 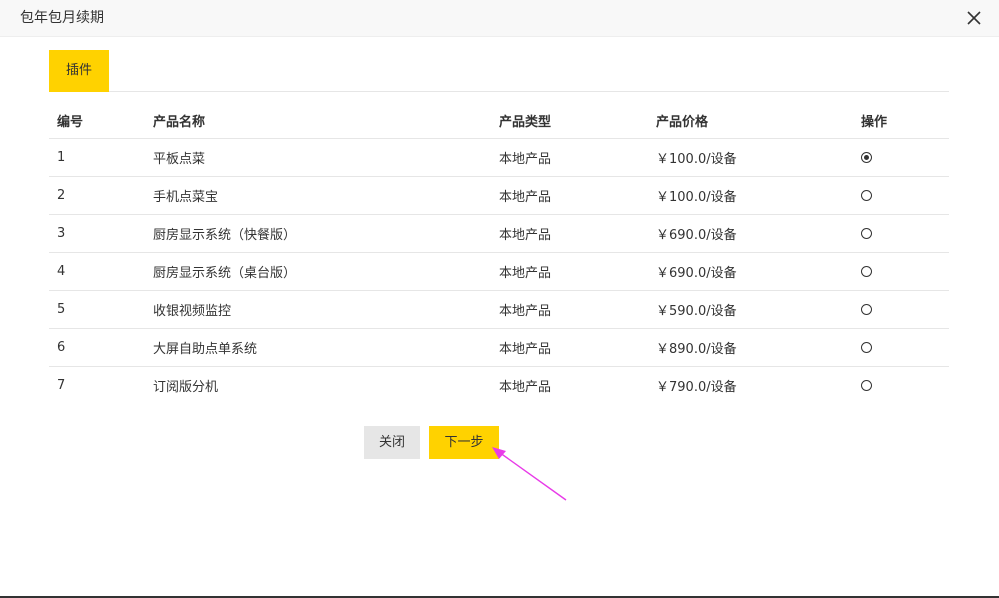 I want to click on row-id: 2, so click(x=101, y=195).